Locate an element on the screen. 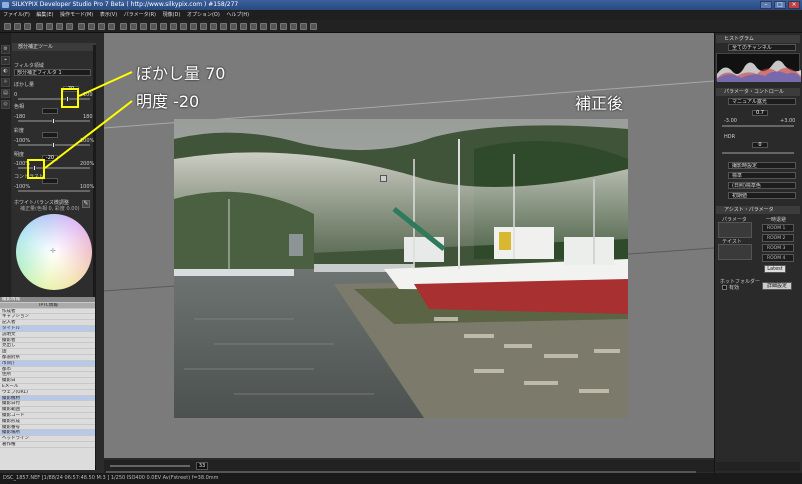 The width and height of the screenshot is (802, 484). taste-group-buttons is located at coordinates (735, 252).